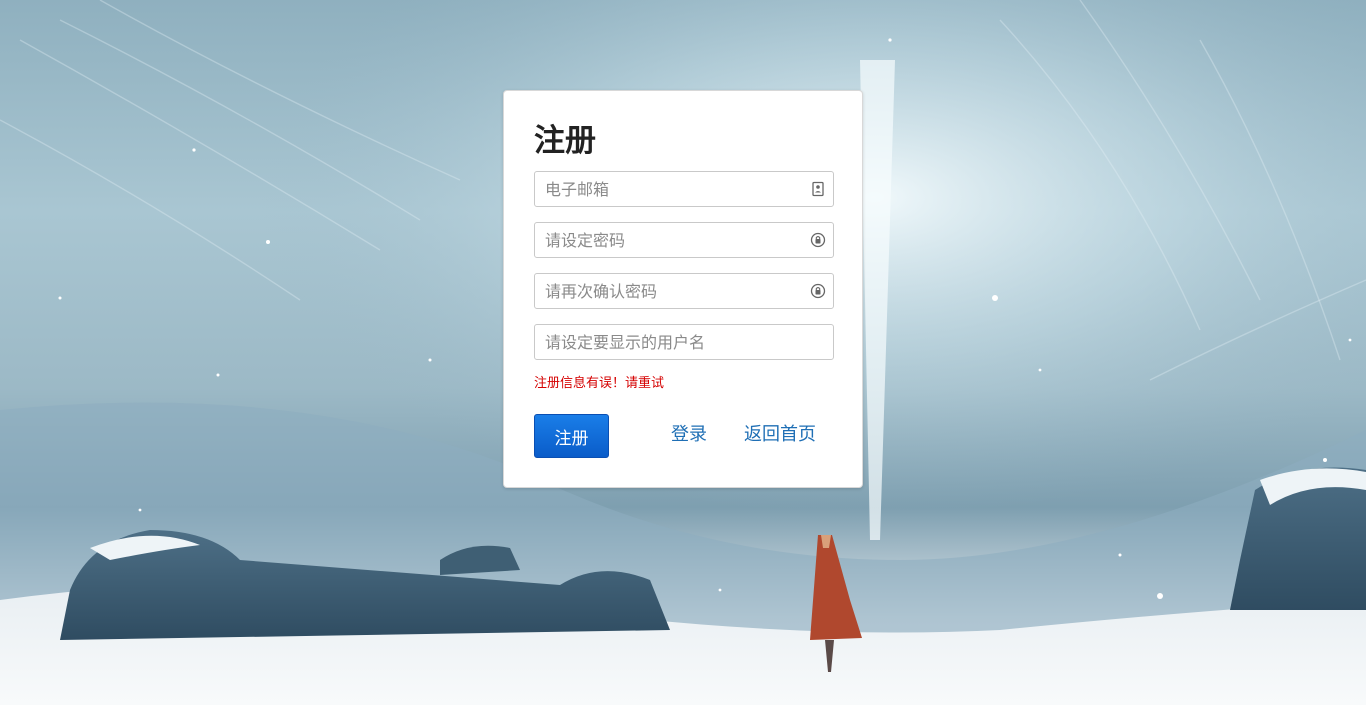  I want to click on username-field-wrapper, so click(684, 342).